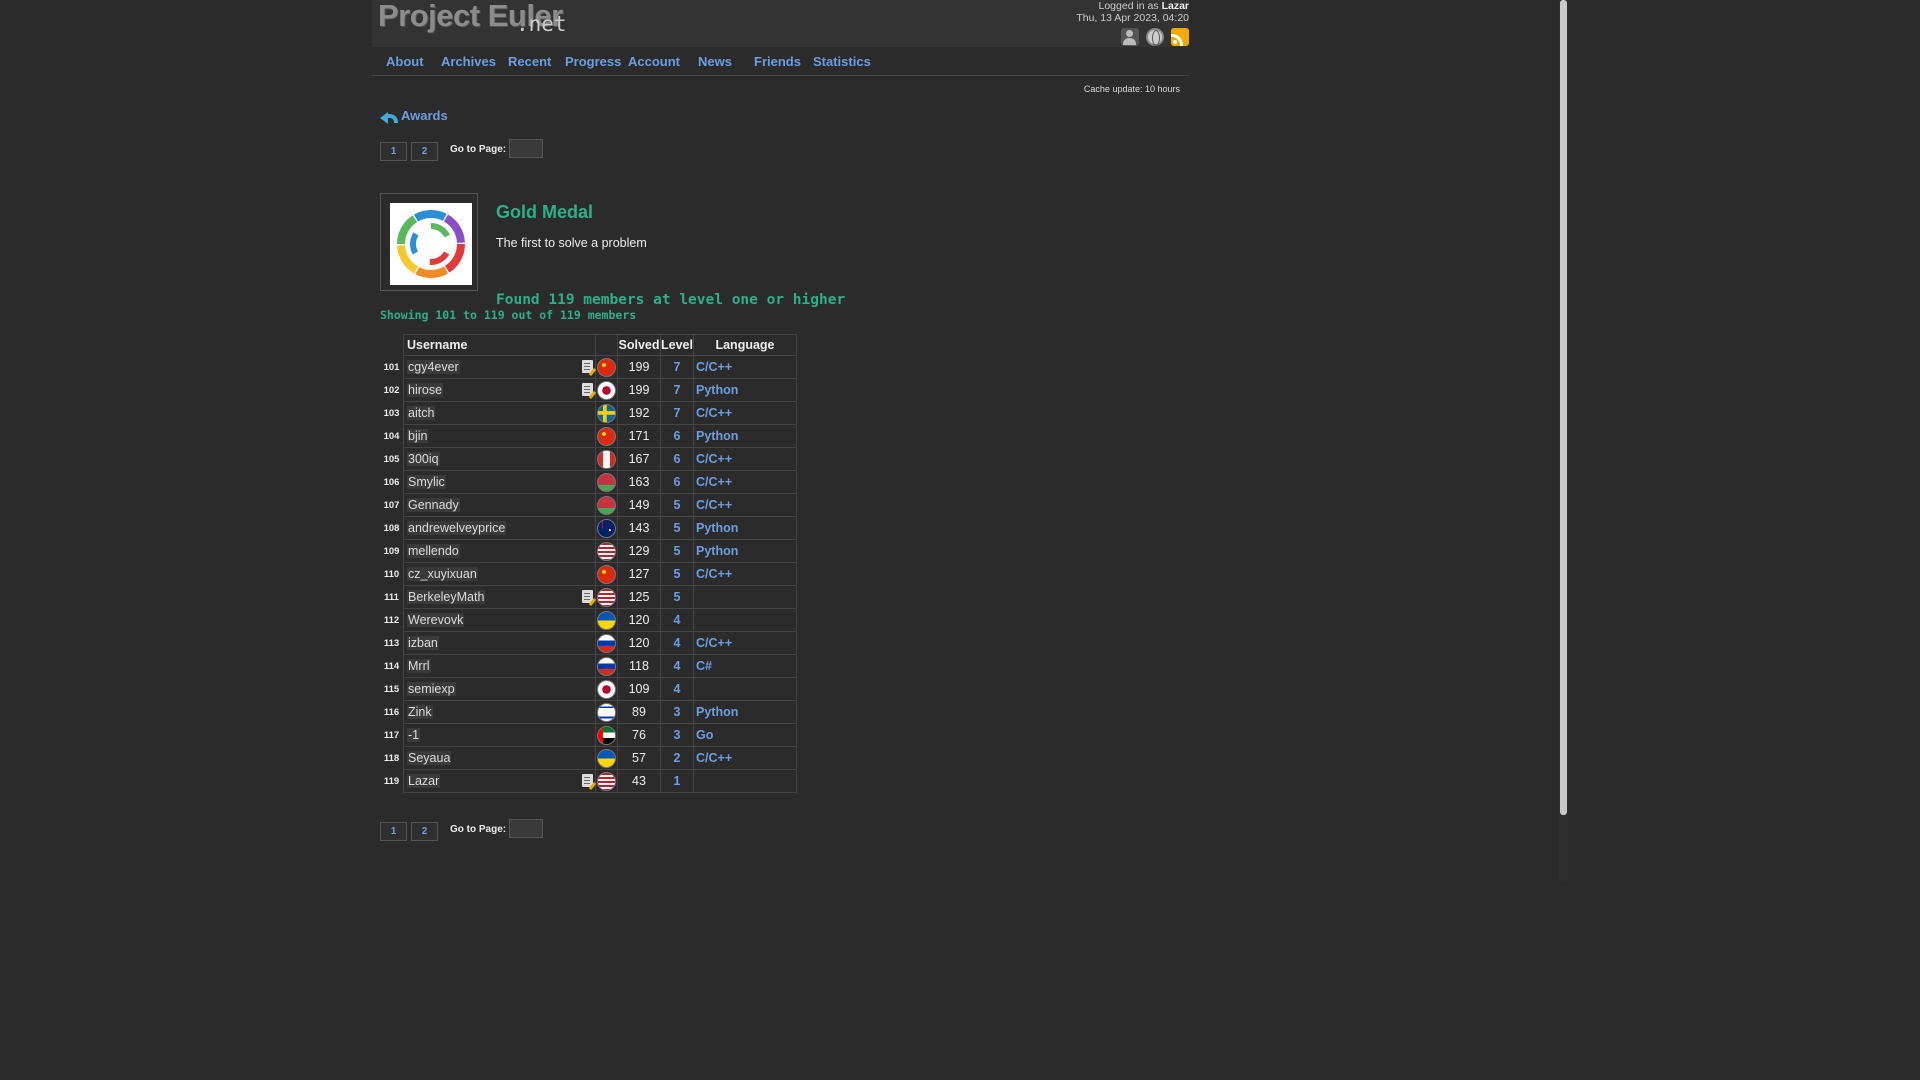  I want to click on nav-friends: Friends, so click(777, 61).